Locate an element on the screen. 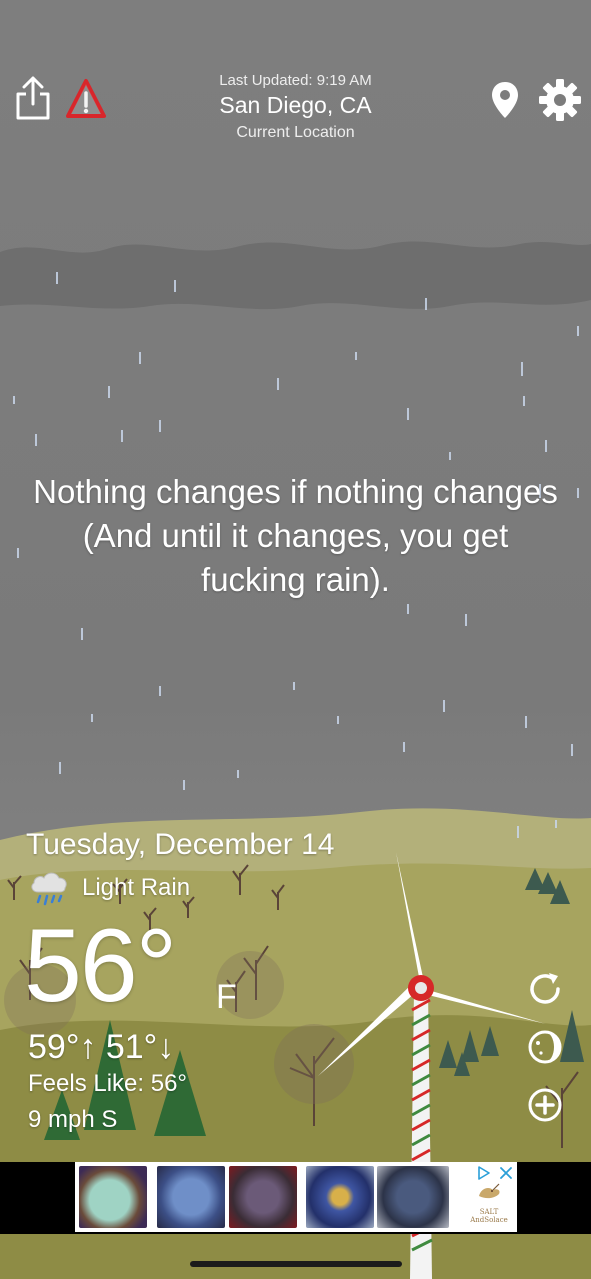  location-pin-icon is located at coordinates (505, 100).